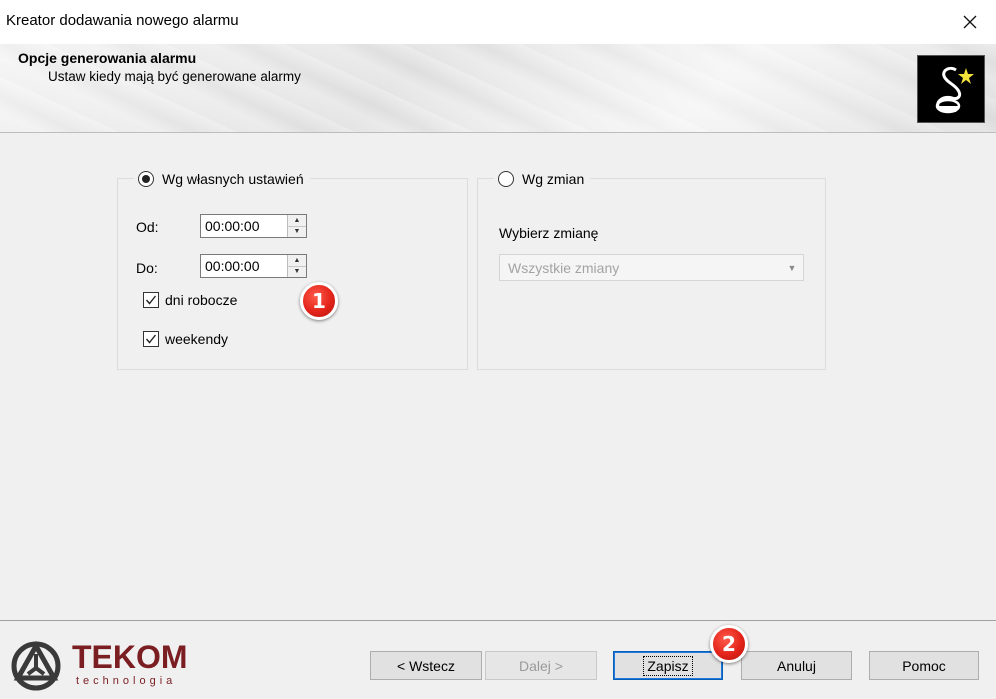  I want to click on from-label: Od:, so click(147, 227).